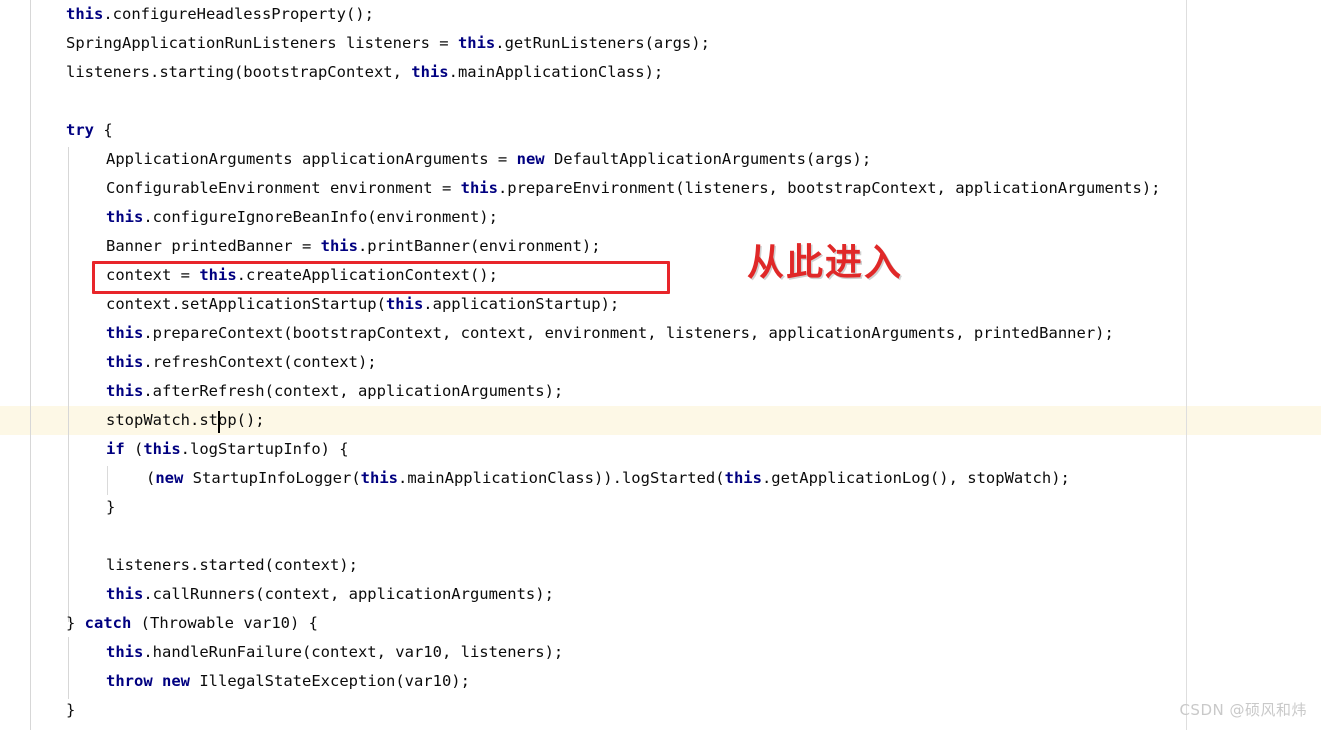  I want to click on code-text: .configureIgnoreBeanInfo(environment);, so click(320, 217).